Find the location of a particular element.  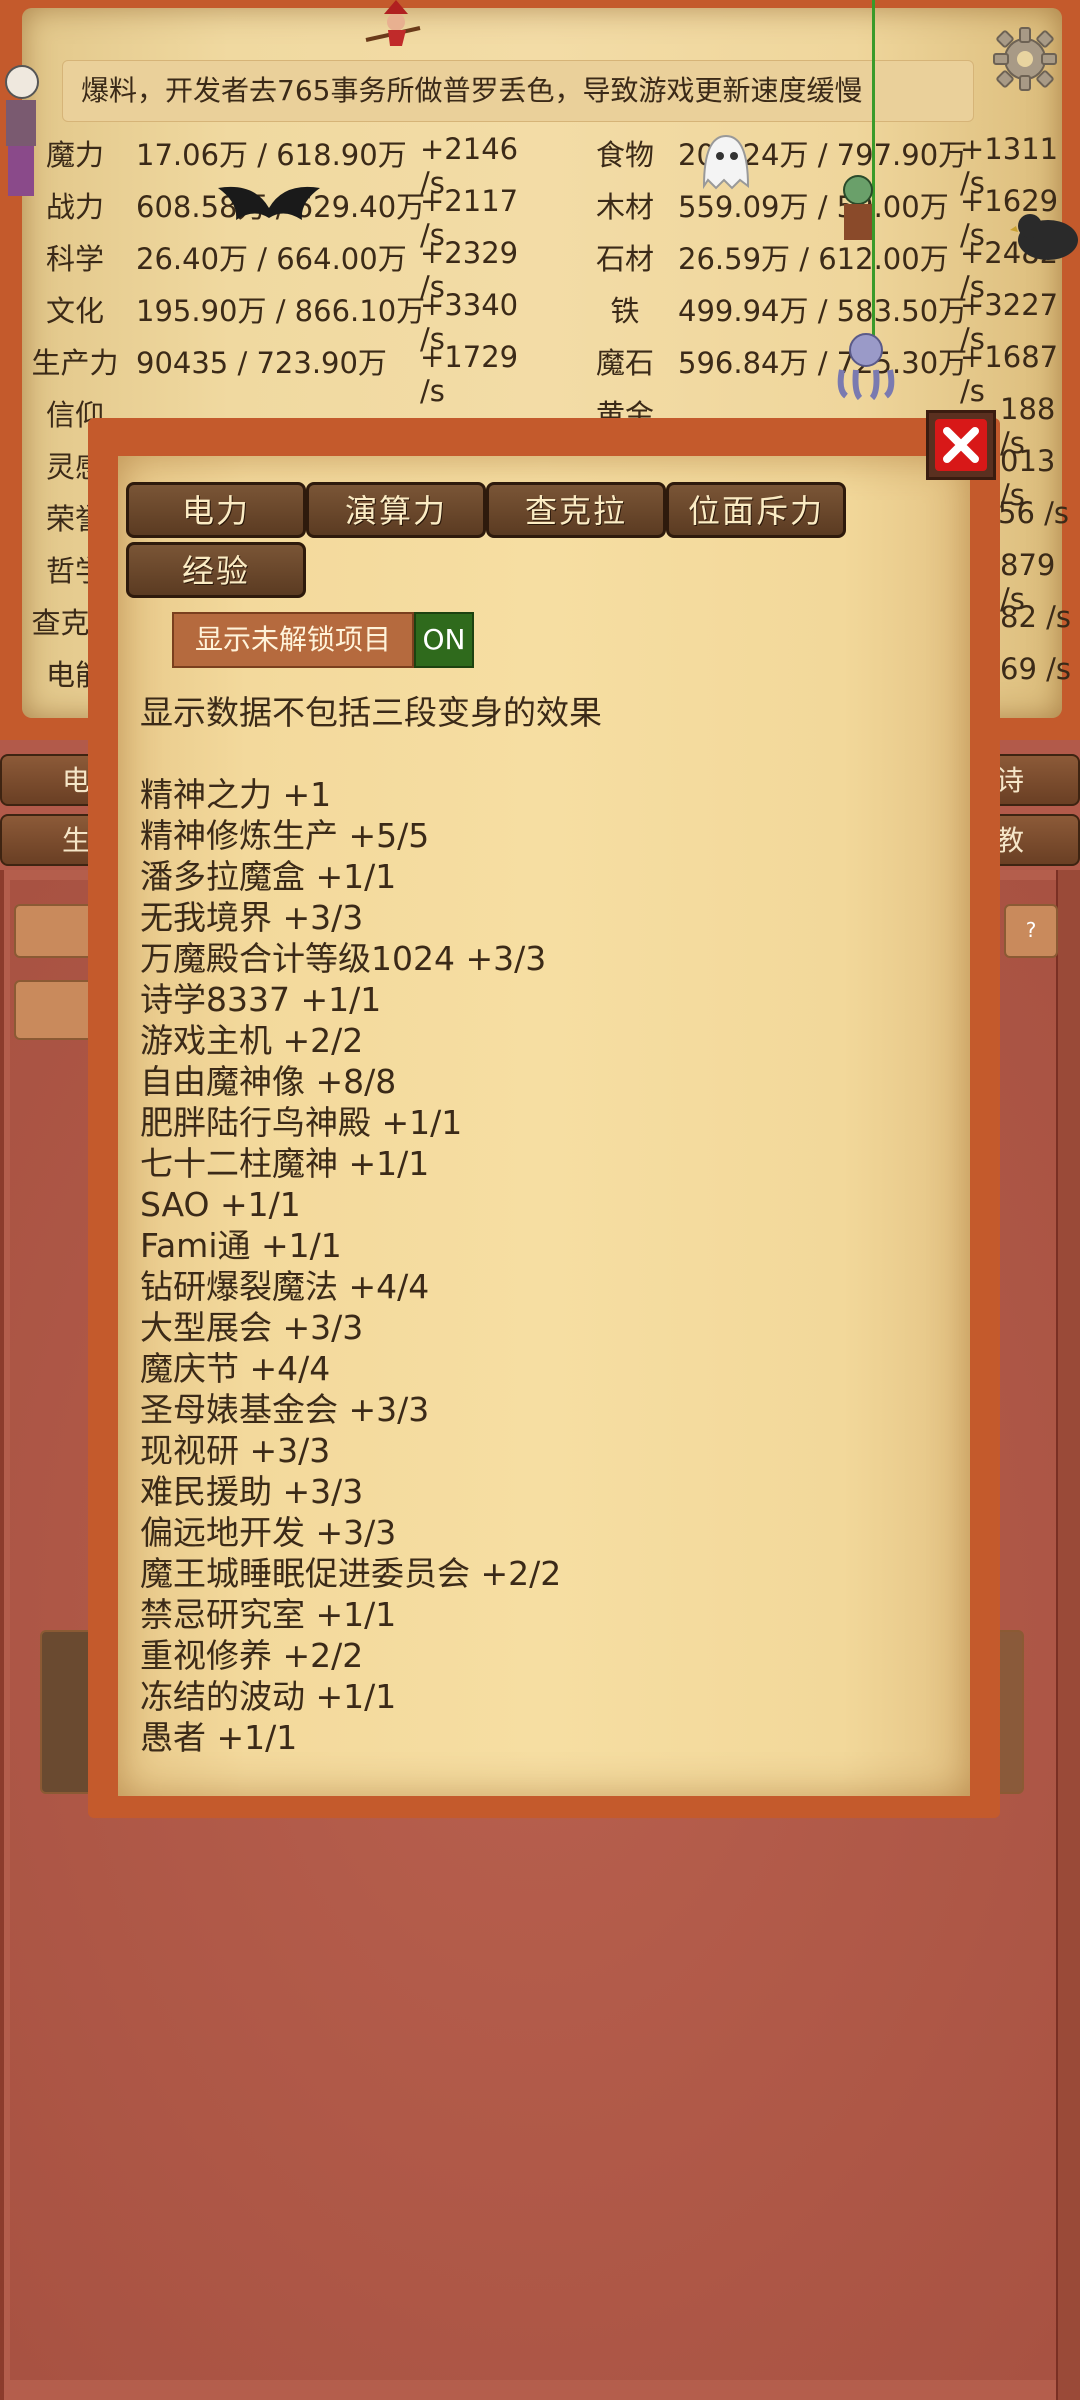

resource-name: 生产力 is located at coordinates (75, 363).